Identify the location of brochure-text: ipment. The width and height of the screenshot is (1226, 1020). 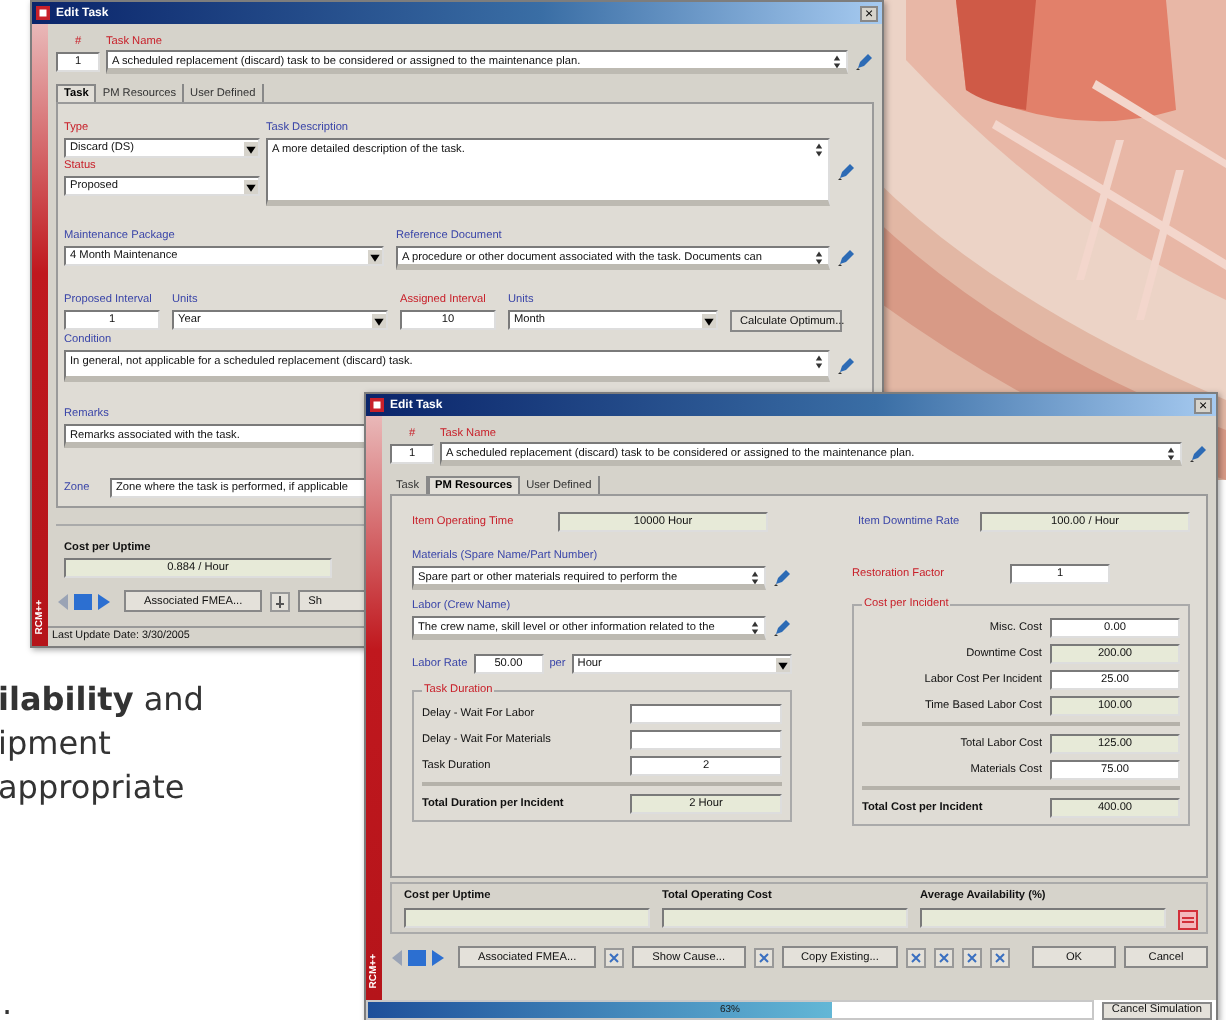
(56, 744).